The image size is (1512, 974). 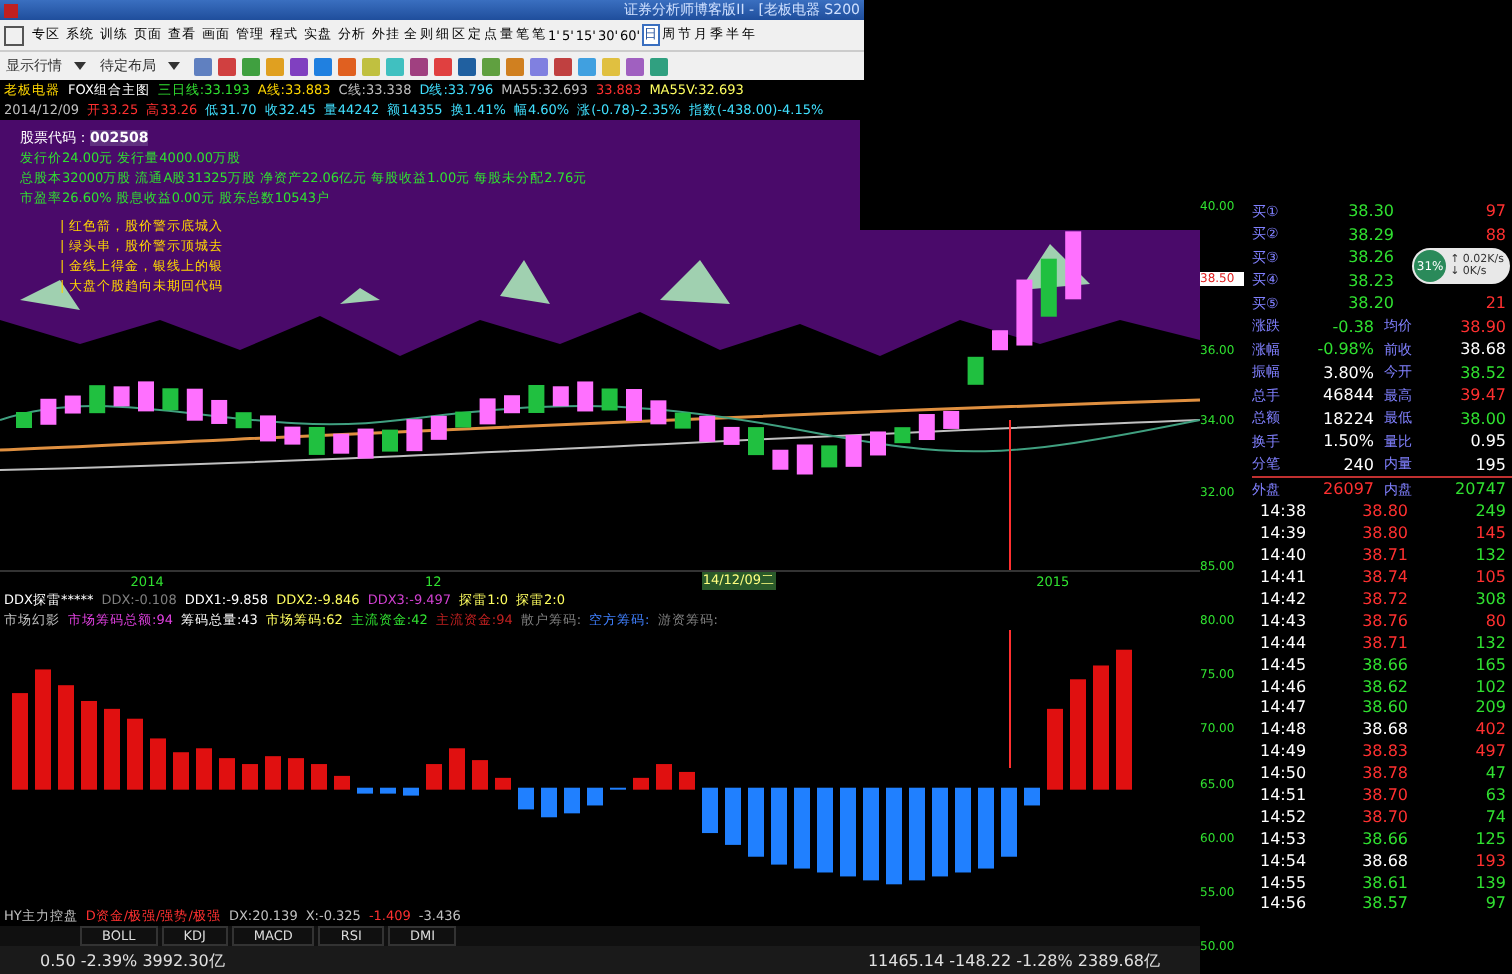 I want to click on tick-price: 38.66, so click(x=1385, y=838).